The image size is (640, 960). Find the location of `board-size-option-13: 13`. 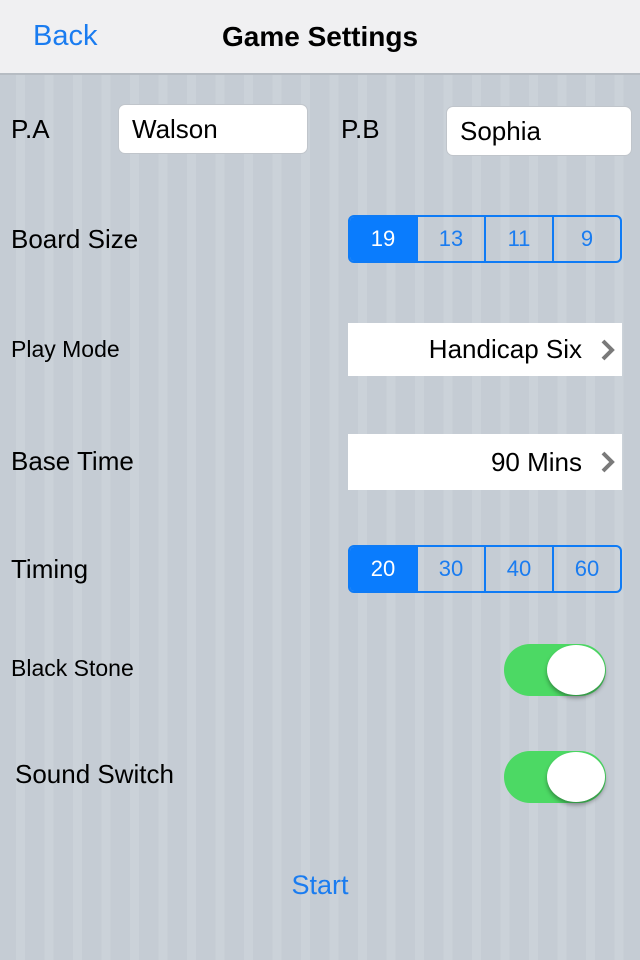

board-size-option-13: 13 is located at coordinates (450, 239).